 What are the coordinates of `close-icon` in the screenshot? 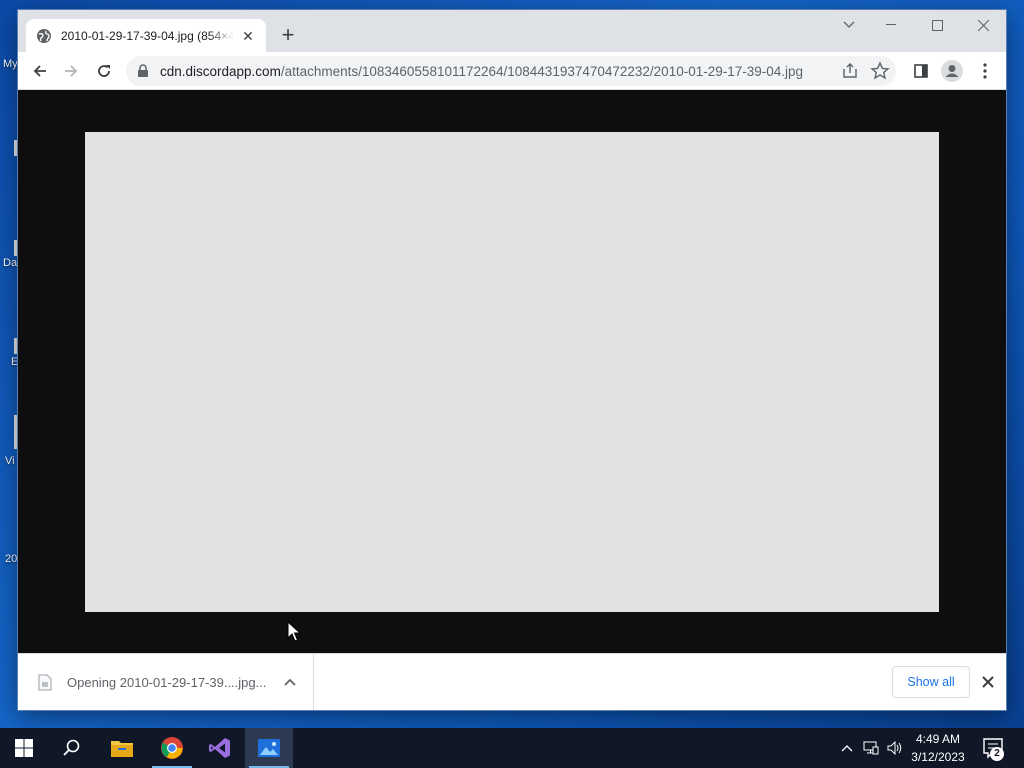 It's located at (983, 25).